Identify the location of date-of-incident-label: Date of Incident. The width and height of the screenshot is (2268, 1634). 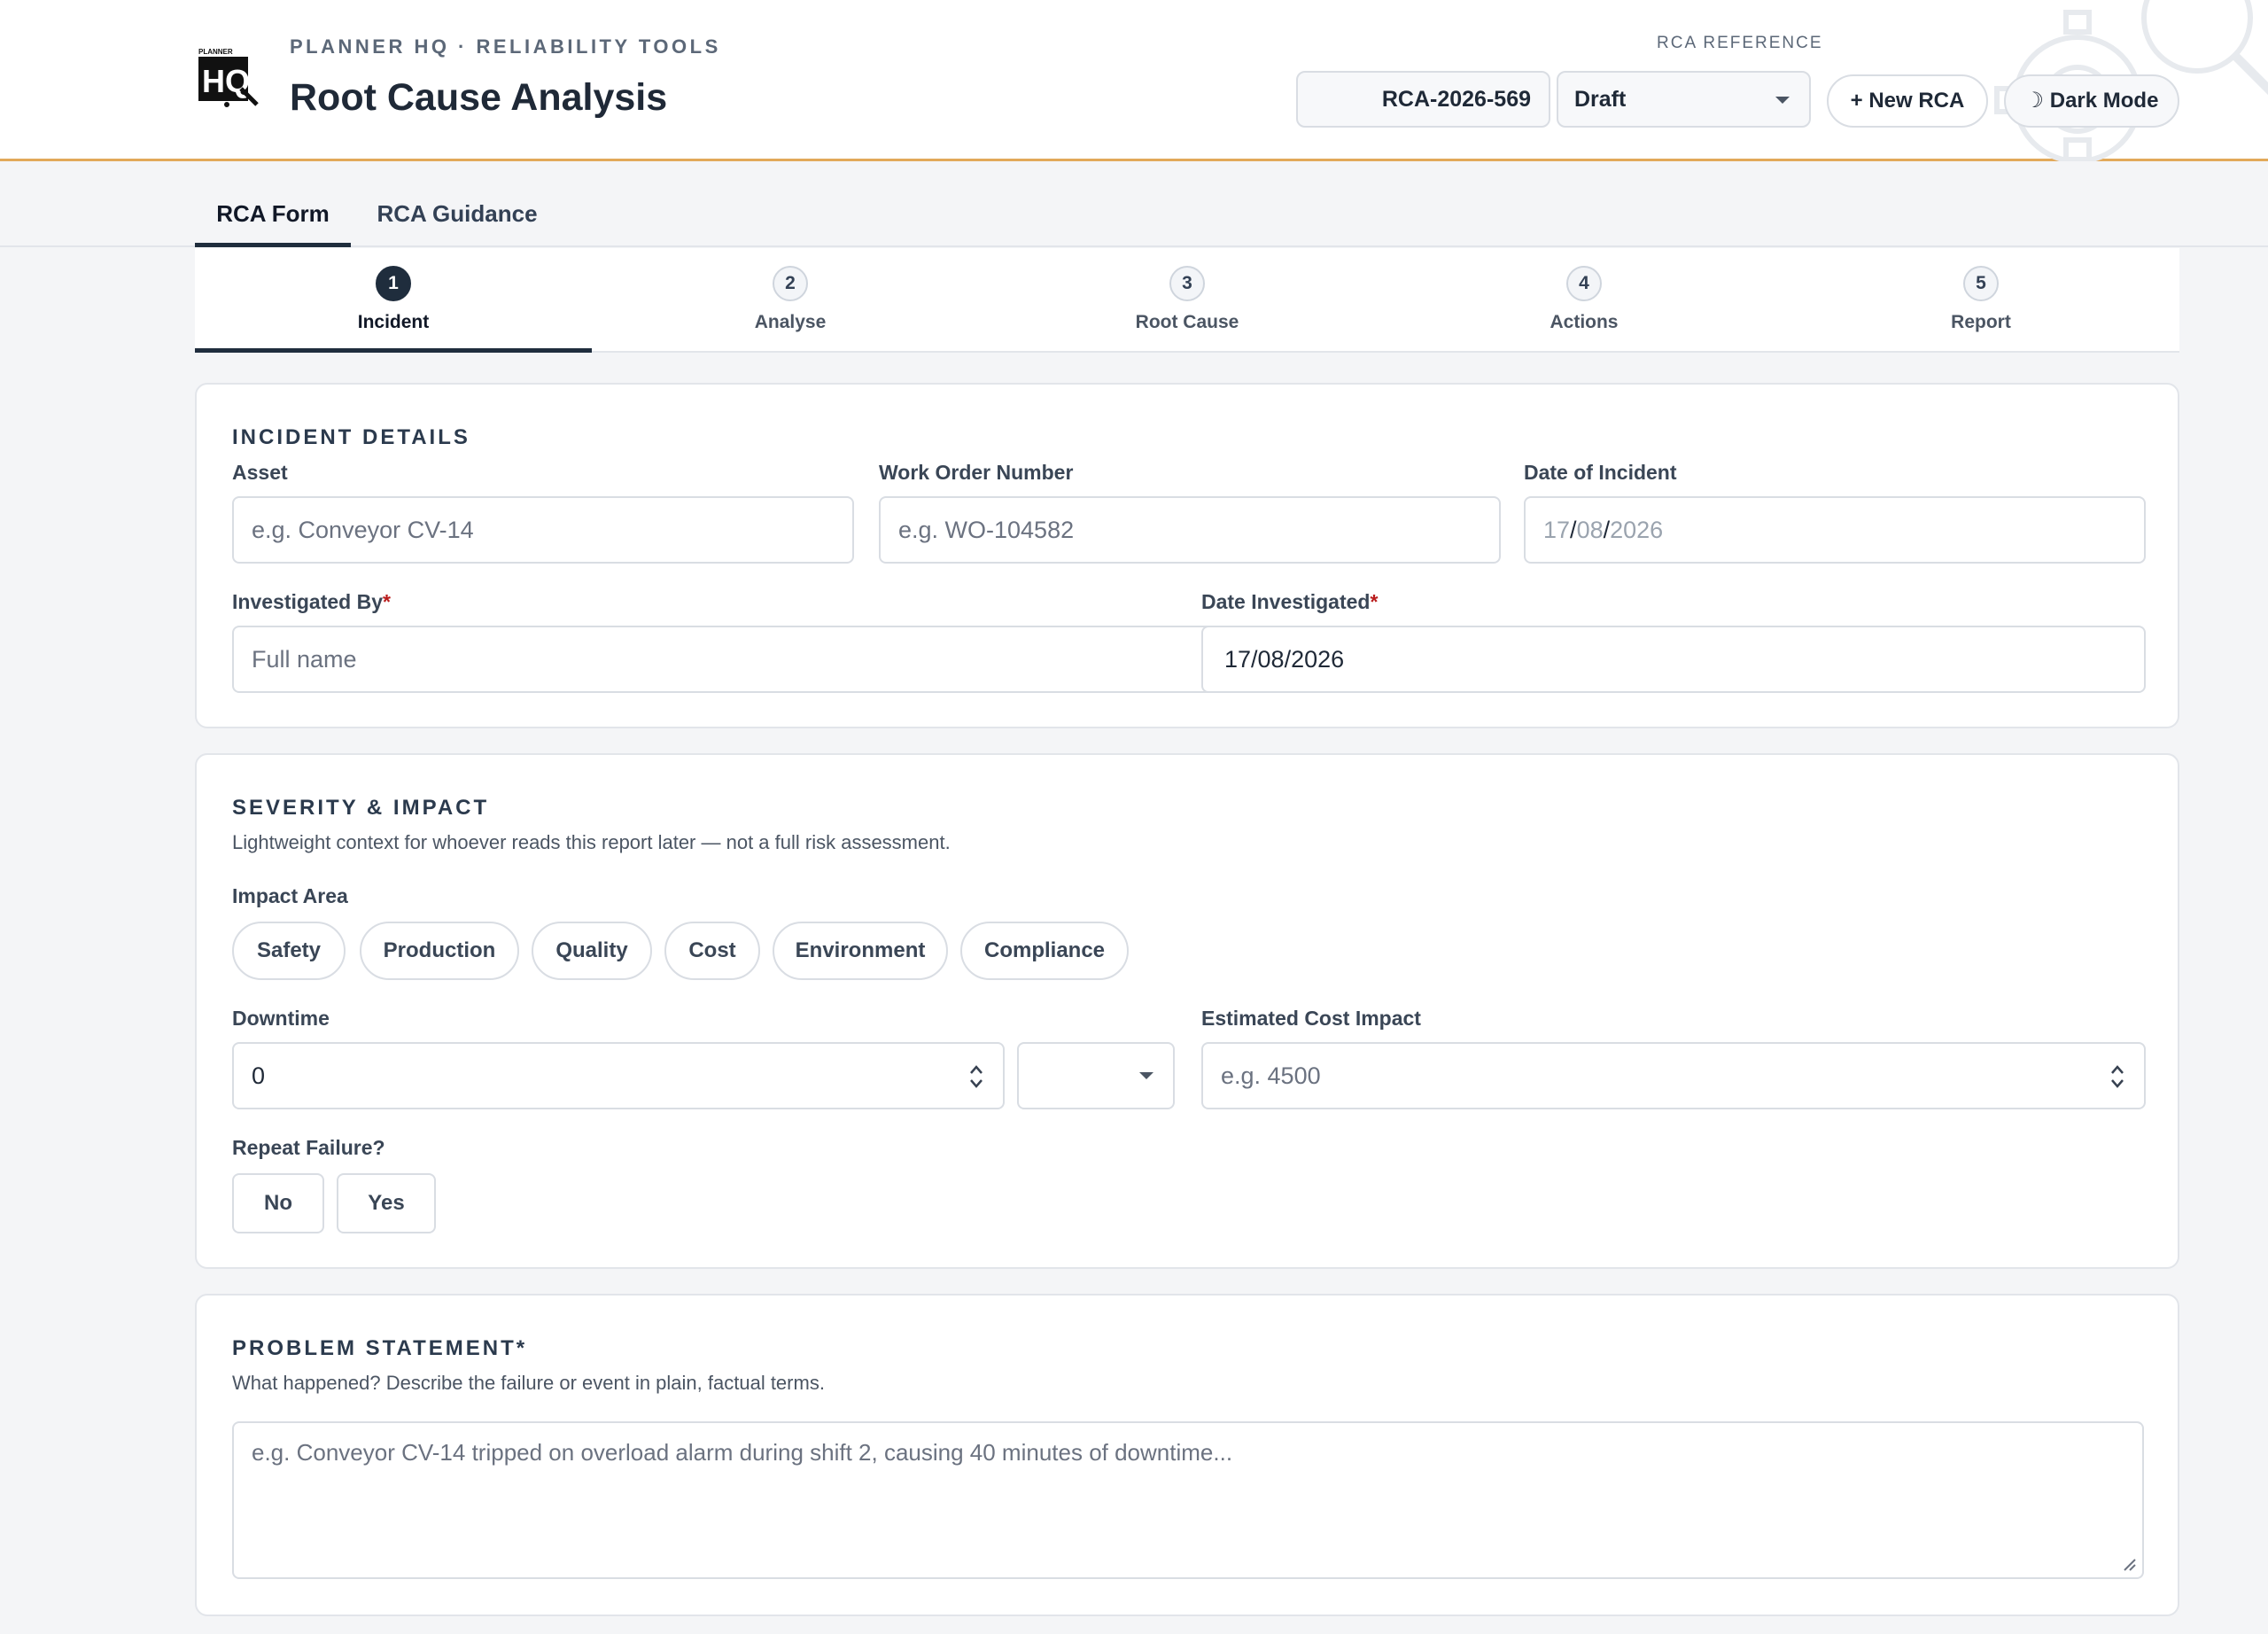
(1600, 472).